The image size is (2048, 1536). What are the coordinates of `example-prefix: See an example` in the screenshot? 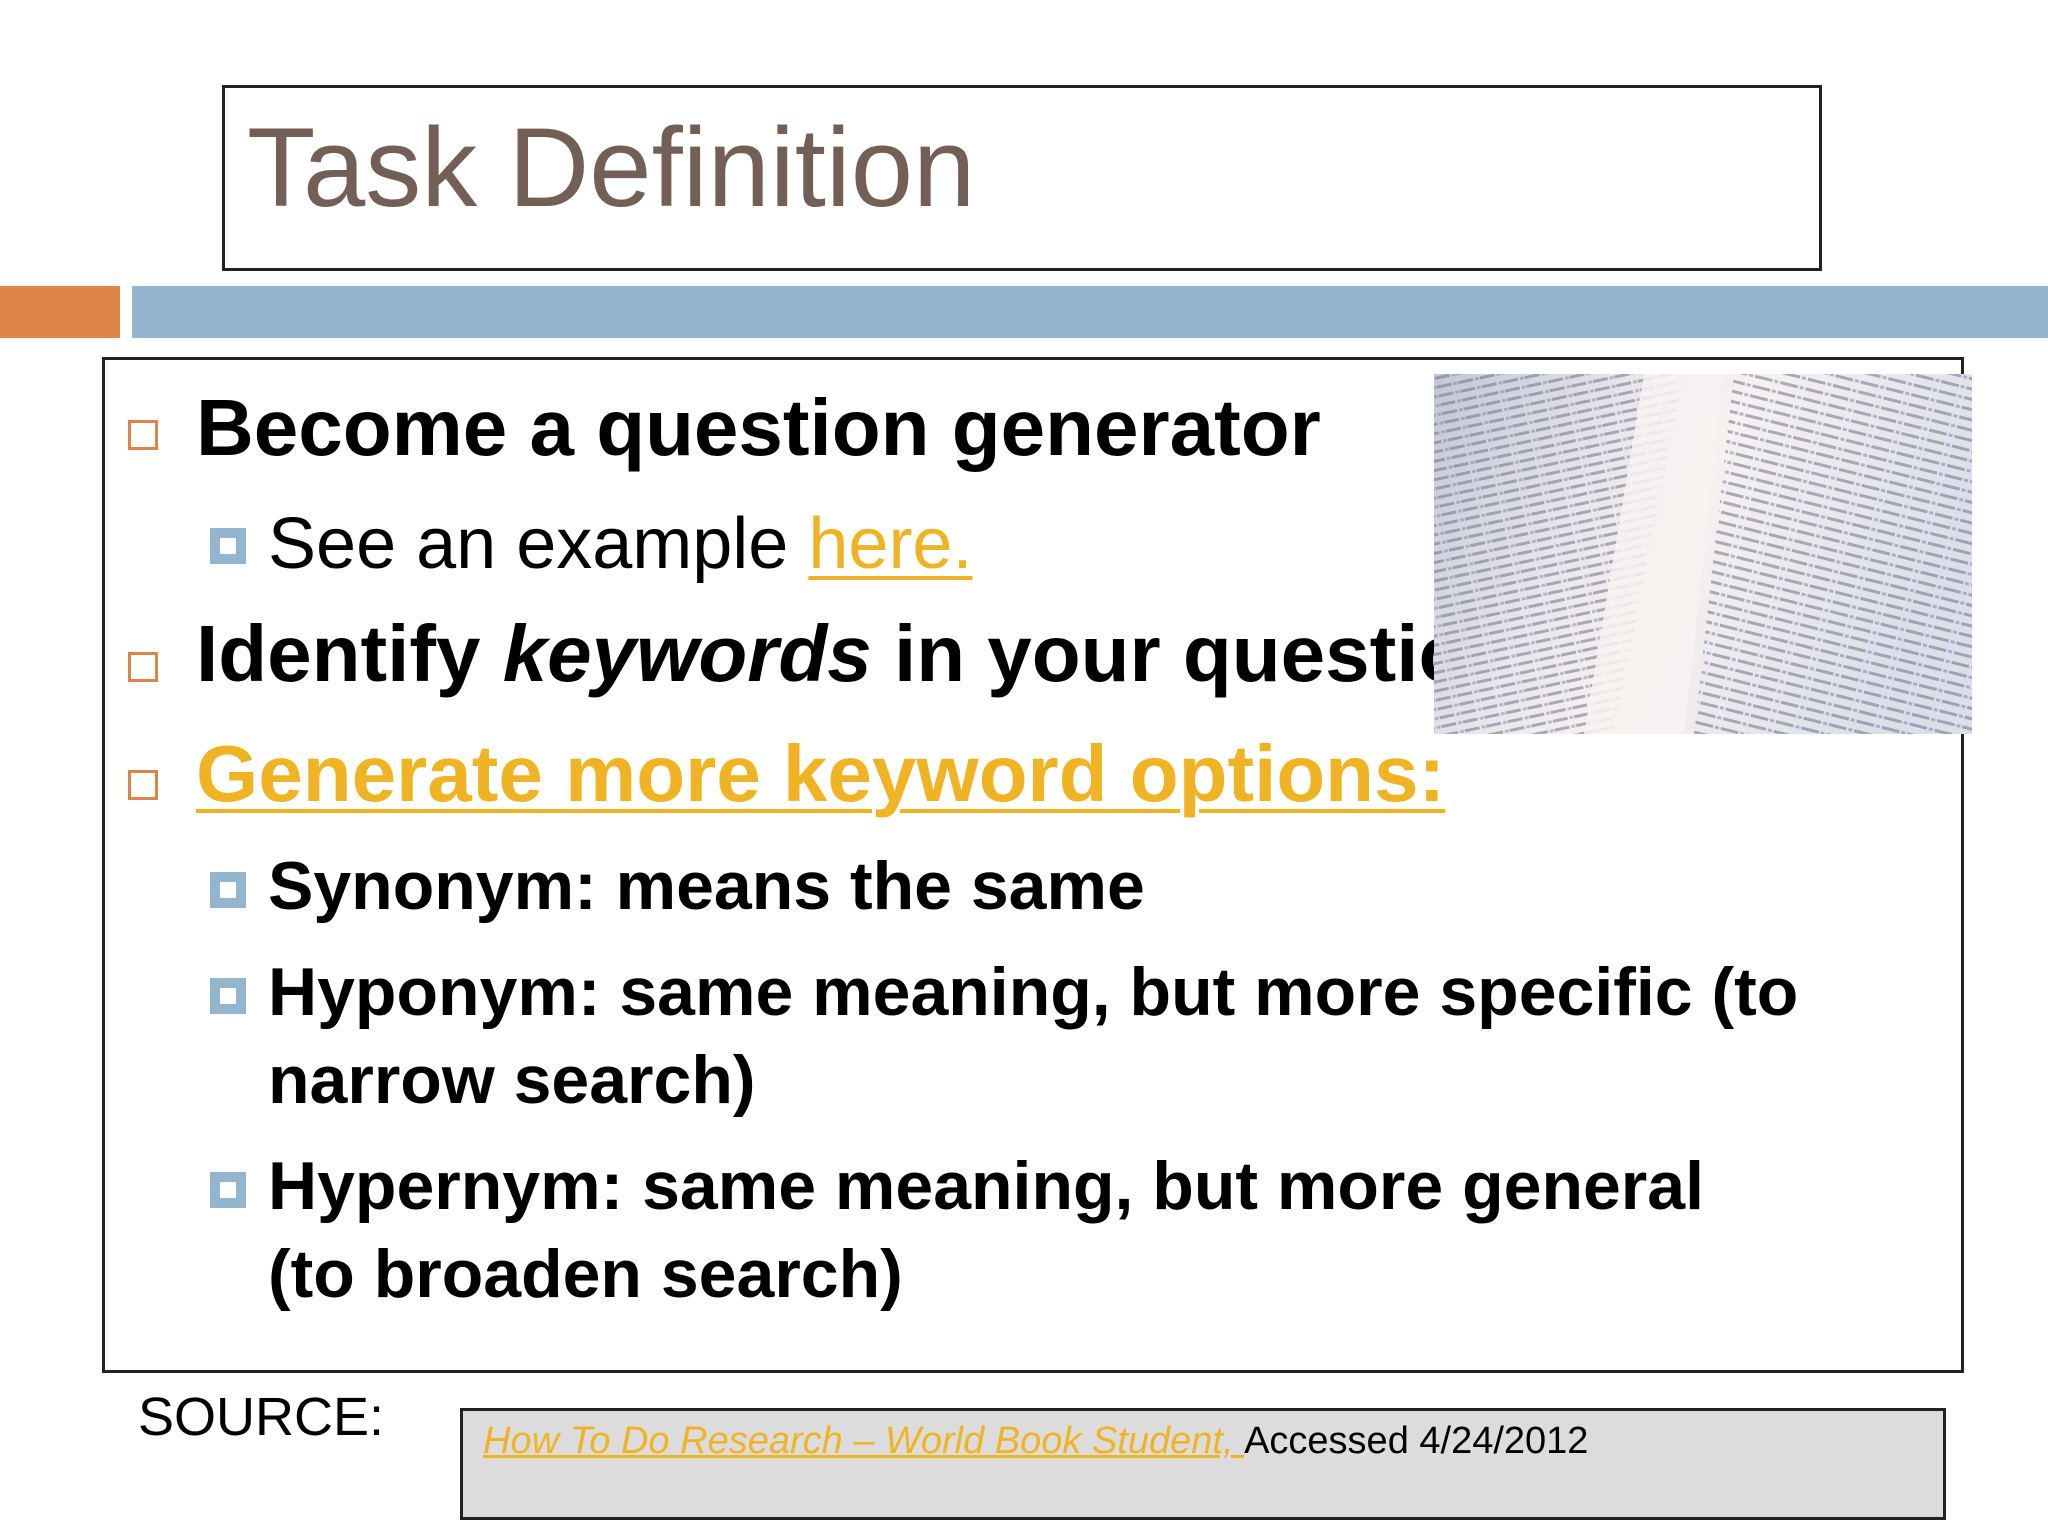 It's located at (538, 544).